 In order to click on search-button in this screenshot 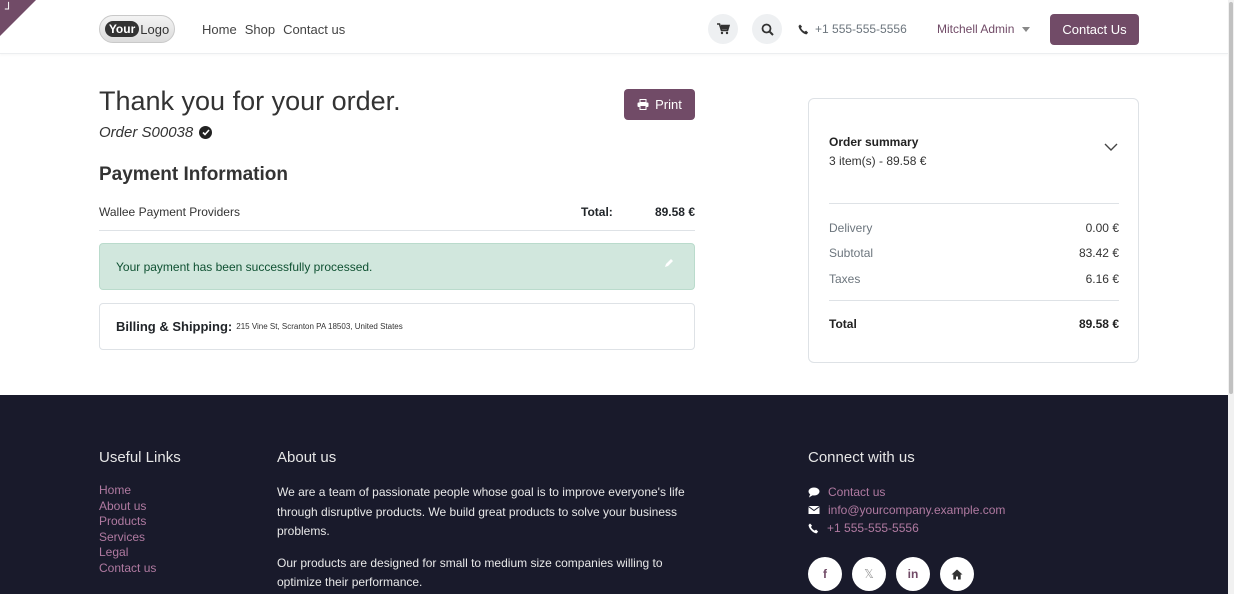, I will do `click(767, 29)`.